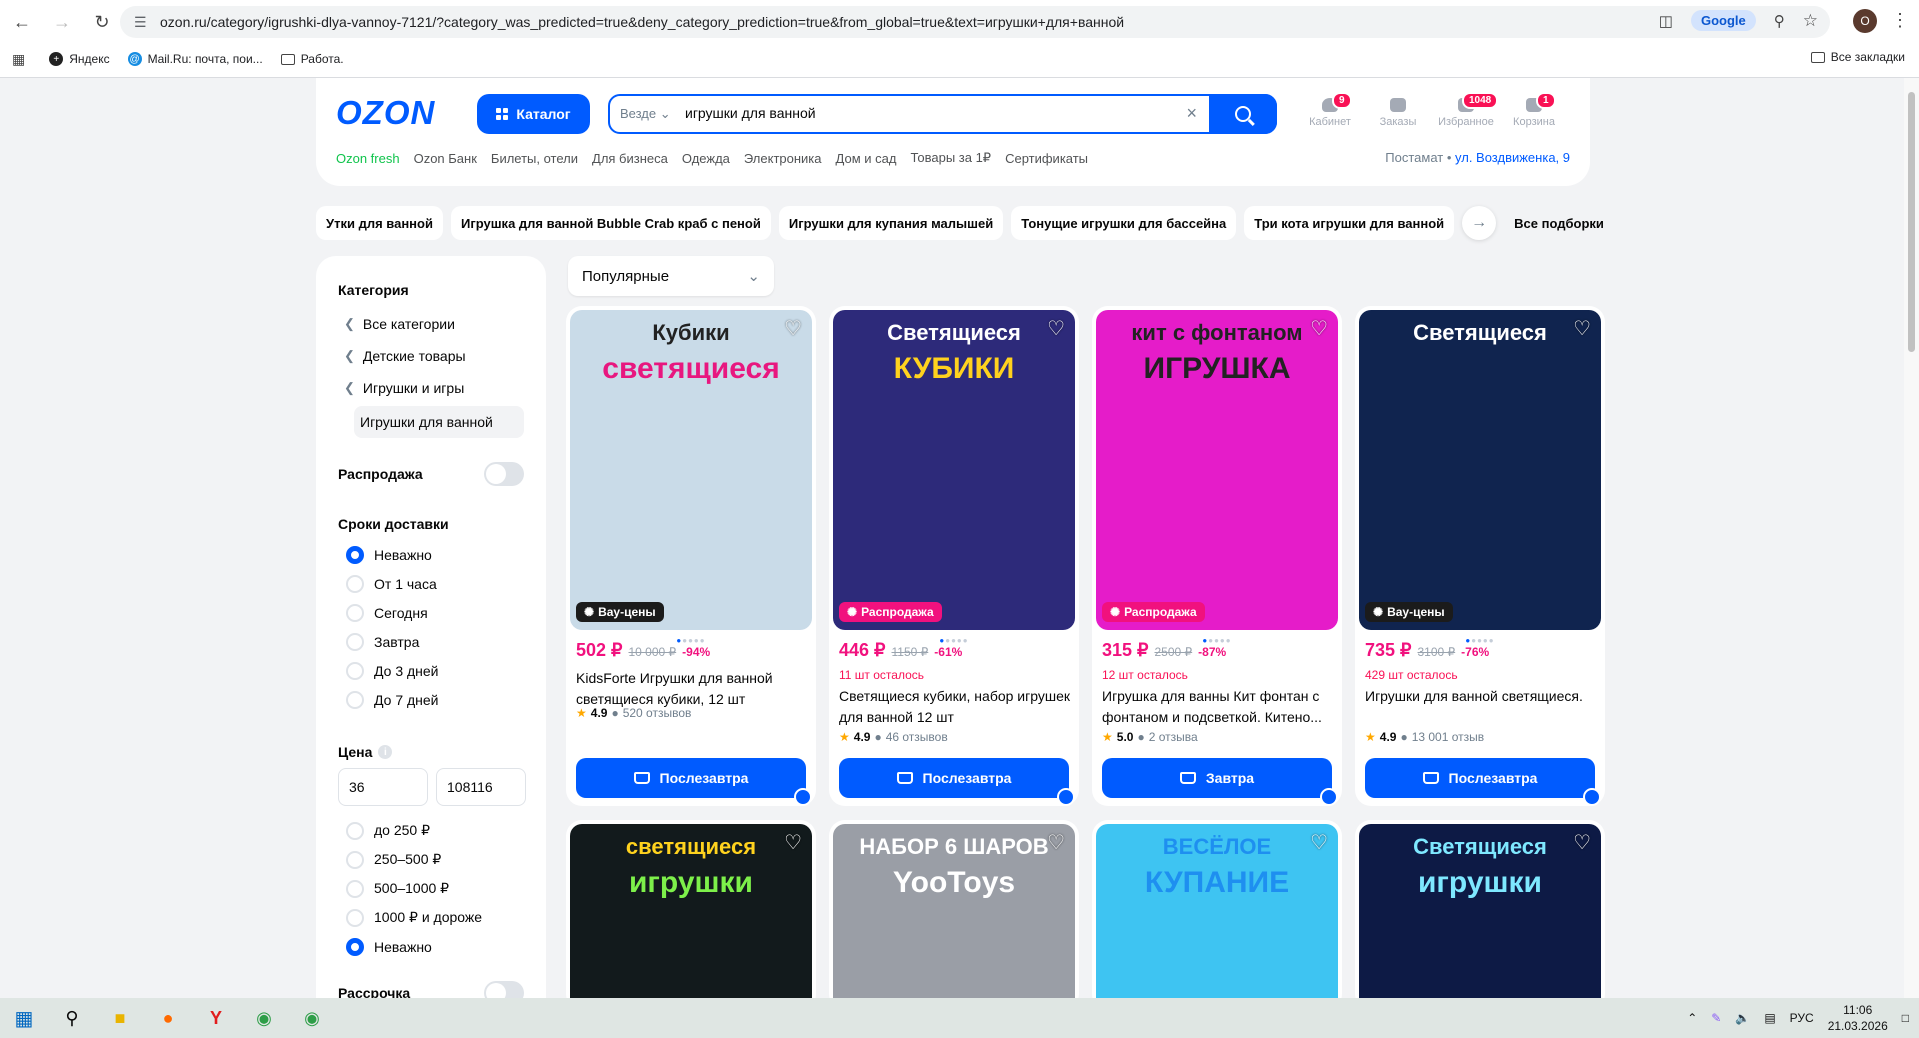 The image size is (1919, 1038). I want to click on price-max-input, so click(481, 787).